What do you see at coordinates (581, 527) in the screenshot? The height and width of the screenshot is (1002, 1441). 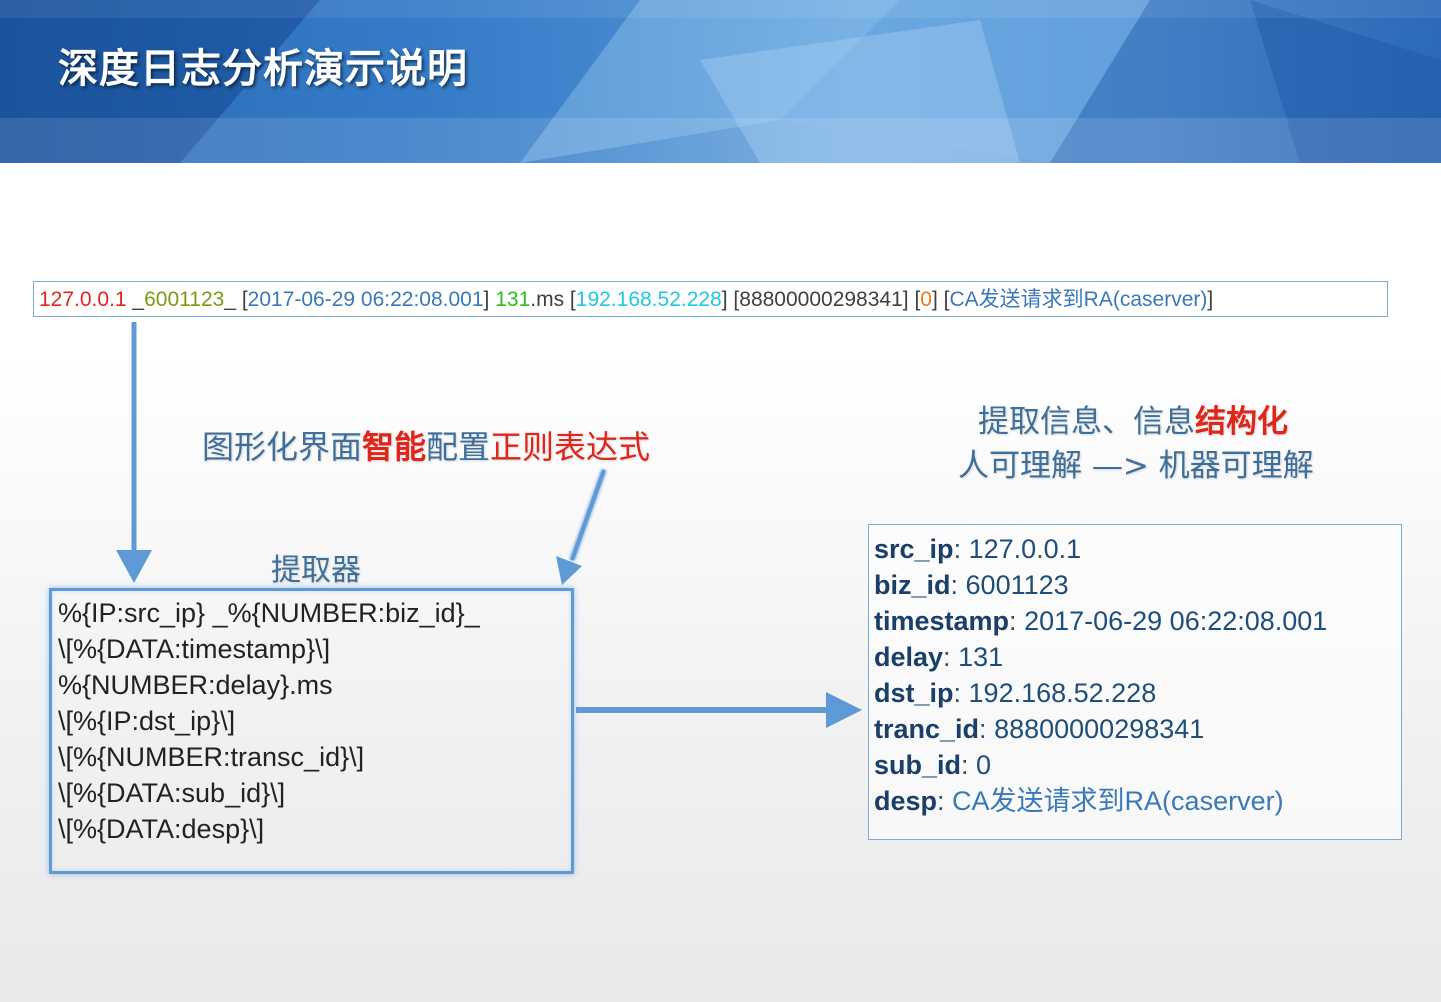 I see `diagonal-arrow` at bounding box center [581, 527].